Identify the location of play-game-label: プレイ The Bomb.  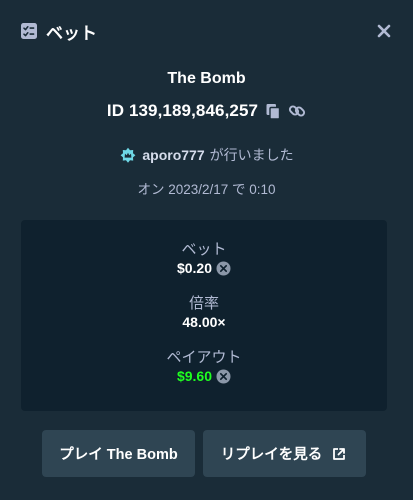
(118, 455).